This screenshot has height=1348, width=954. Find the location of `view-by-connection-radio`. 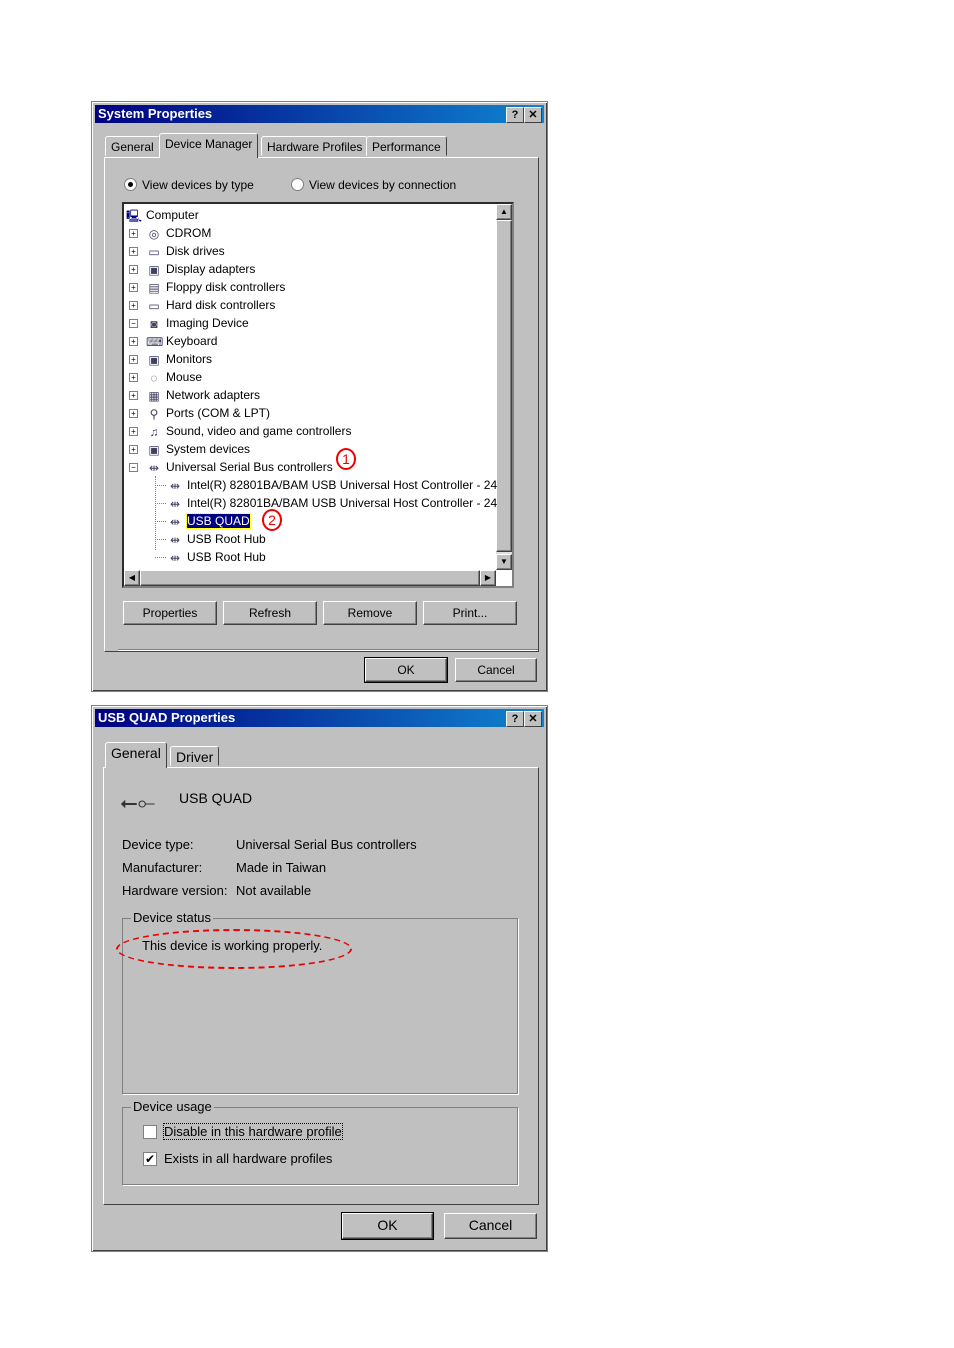

view-by-connection-radio is located at coordinates (297, 184).